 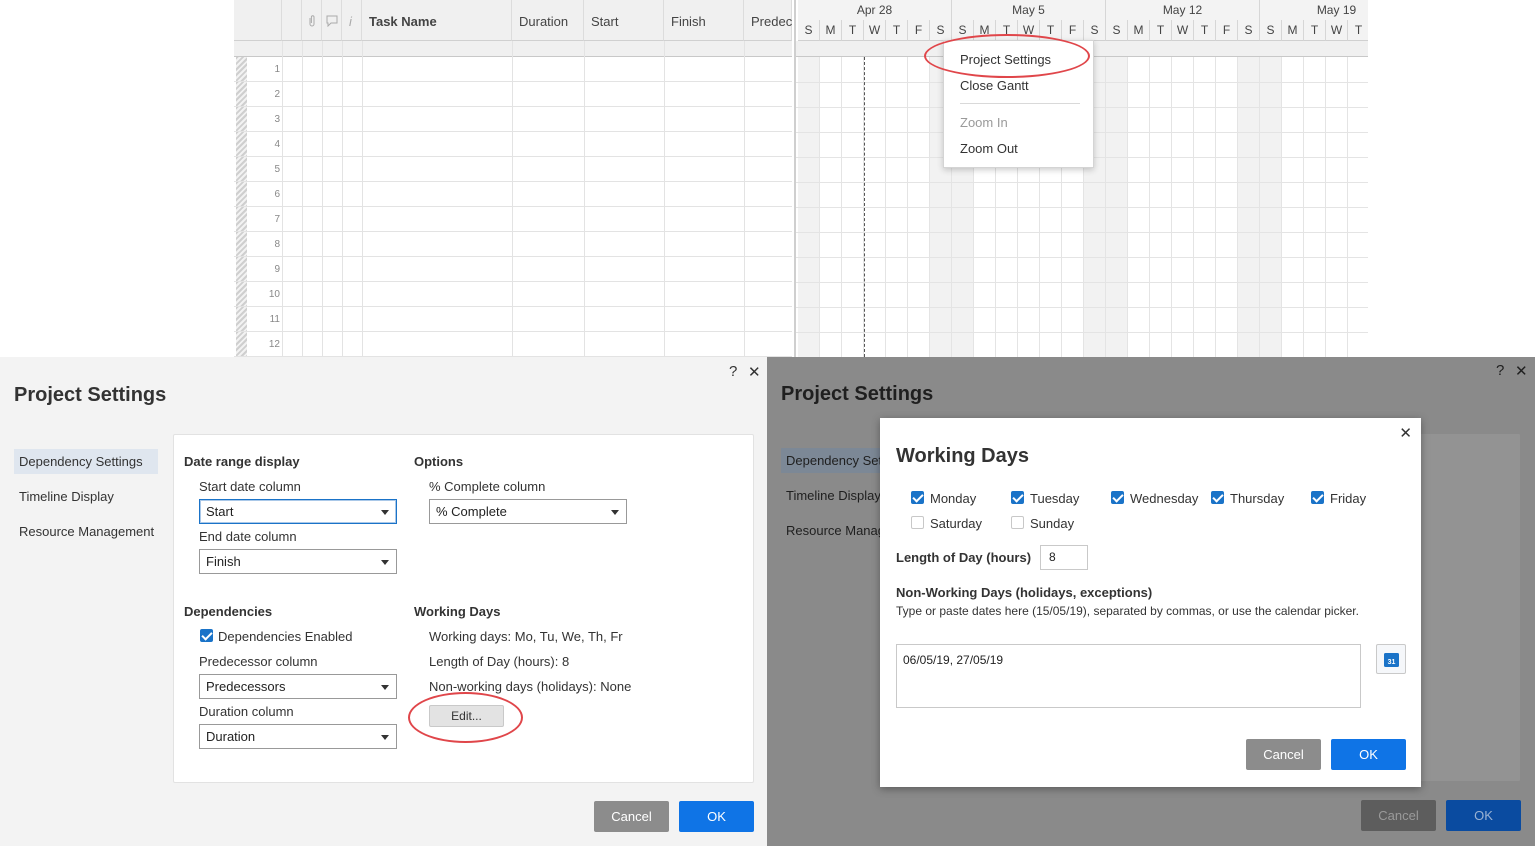 What do you see at coordinates (1183, 10) in the screenshot?
I see `gantt-week-header: May 12` at bounding box center [1183, 10].